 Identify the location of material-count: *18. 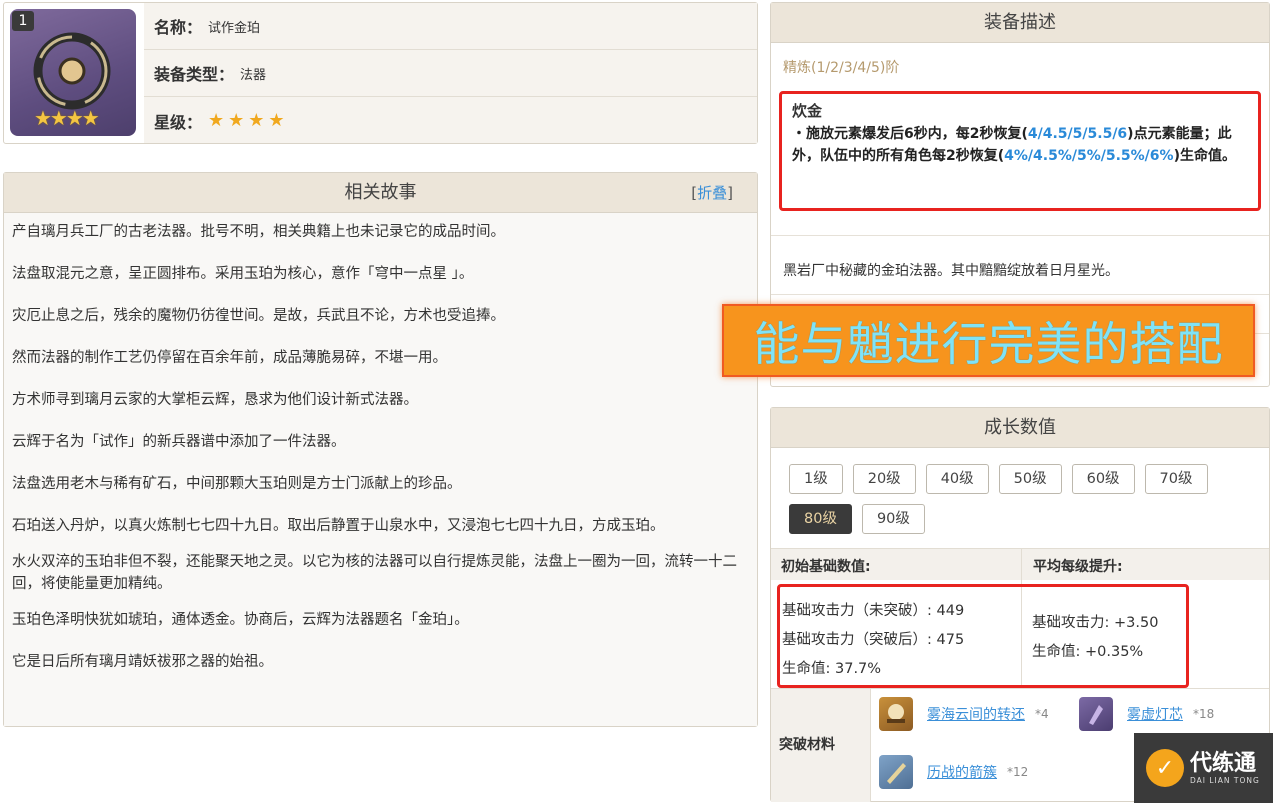
(1204, 714).